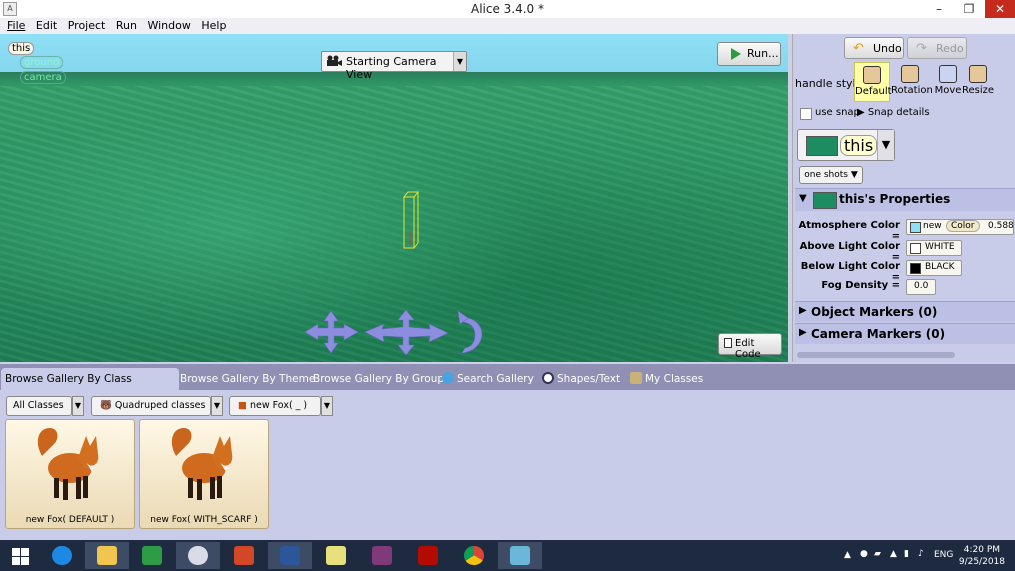  I want to click on handle-style-default: Default, so click(873, 82).